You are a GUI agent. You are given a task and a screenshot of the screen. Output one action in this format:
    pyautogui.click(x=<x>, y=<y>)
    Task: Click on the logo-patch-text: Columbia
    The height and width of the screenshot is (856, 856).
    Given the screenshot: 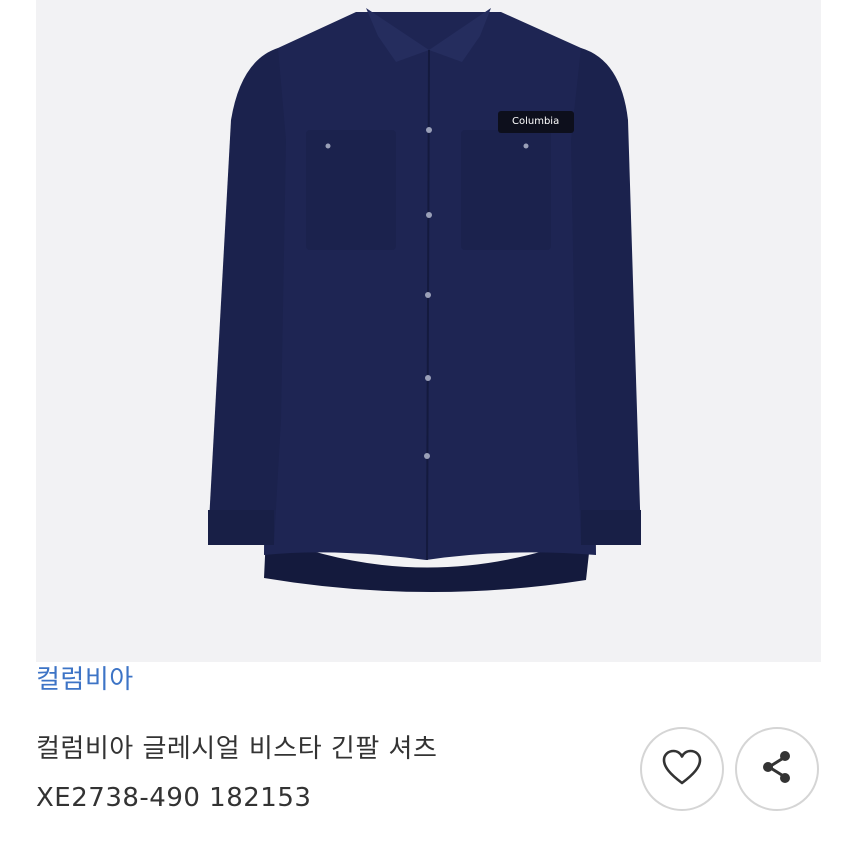 What is the action you would take?
    pyautogui.click(x=536, y=121)
    